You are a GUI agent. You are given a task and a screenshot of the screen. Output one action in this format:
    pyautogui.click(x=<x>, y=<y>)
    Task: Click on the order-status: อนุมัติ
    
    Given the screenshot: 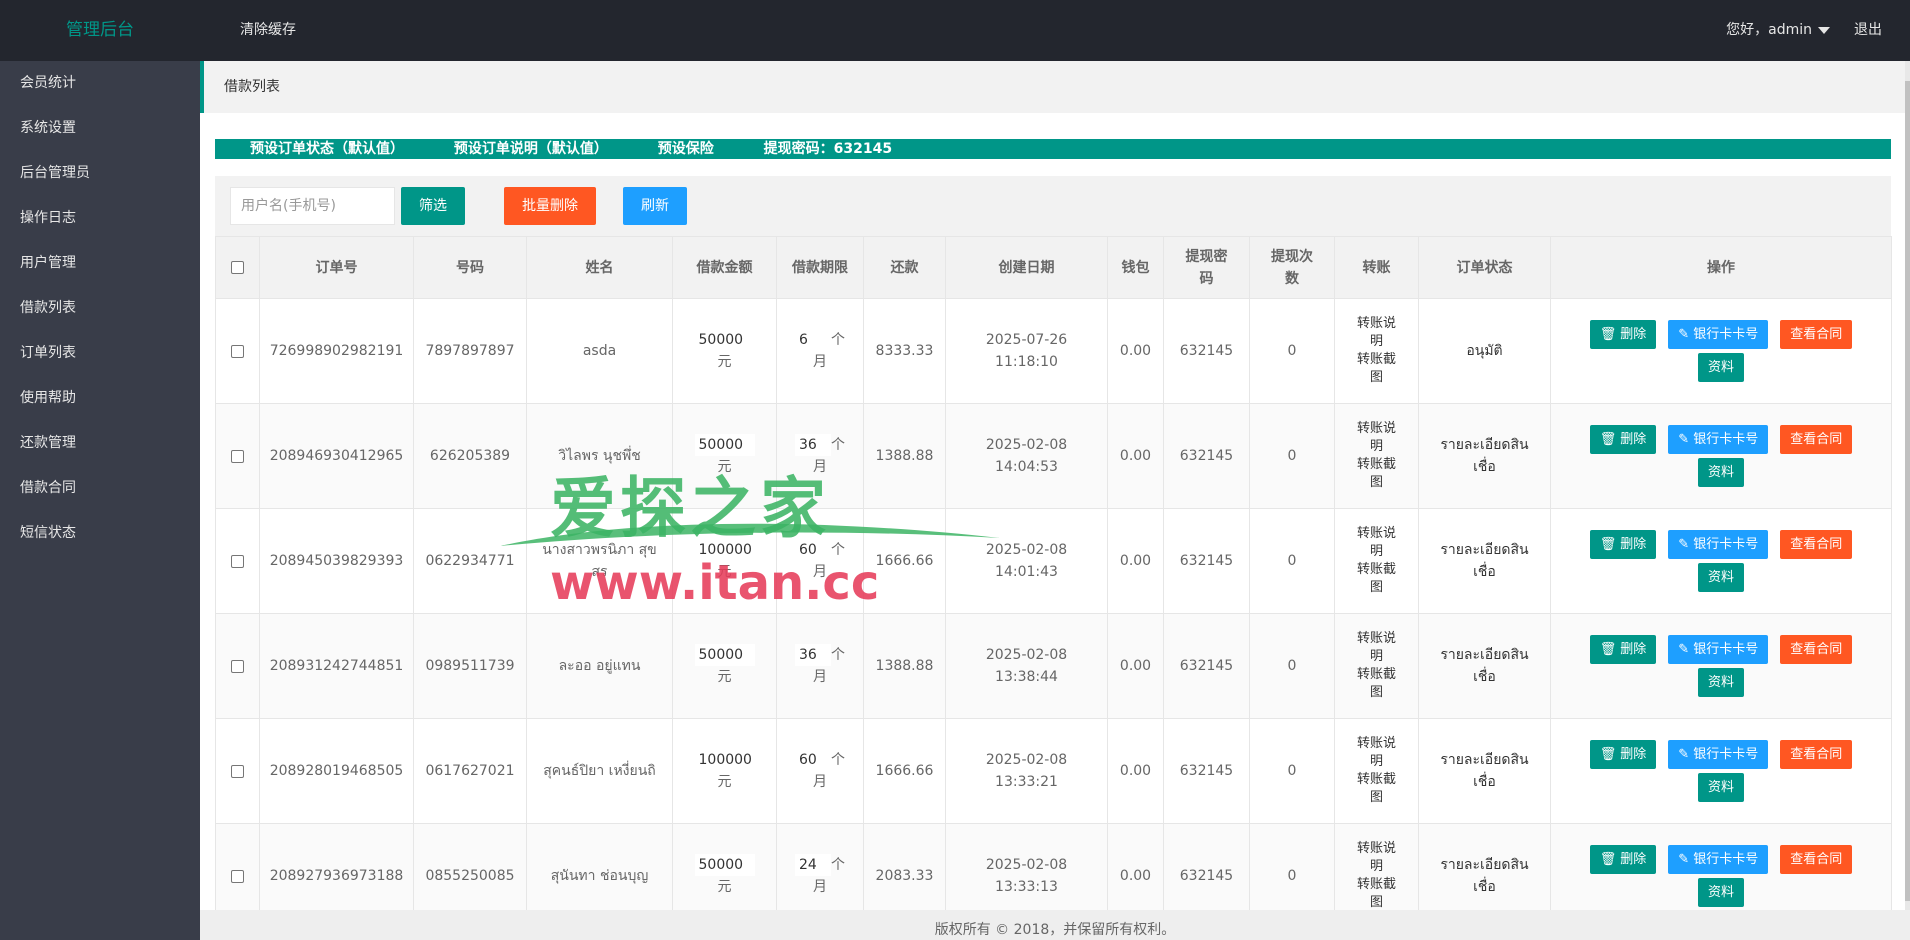 What is the action you would take?
    pyautogui.click(x=1484, y=351)
    